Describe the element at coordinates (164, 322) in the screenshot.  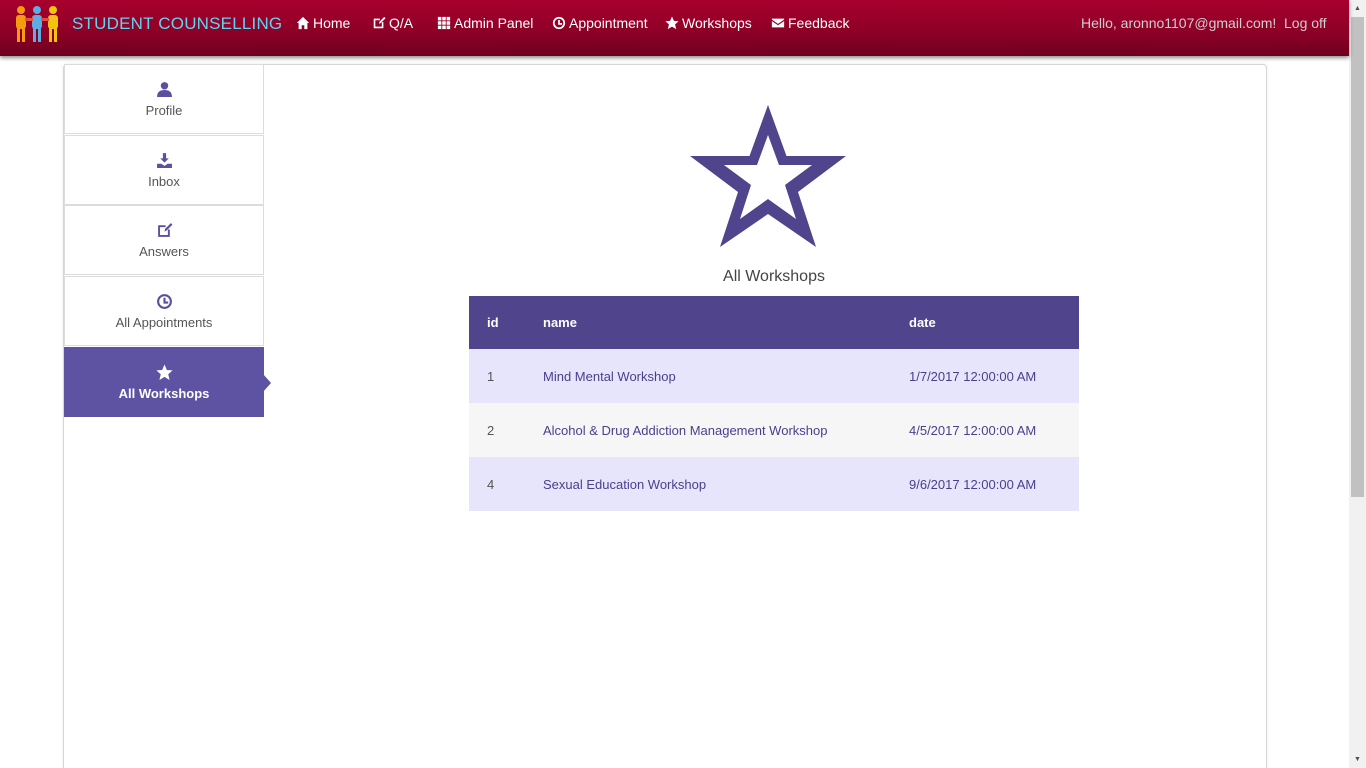
I see `sidebar-item-label: All Appointments` at that location.